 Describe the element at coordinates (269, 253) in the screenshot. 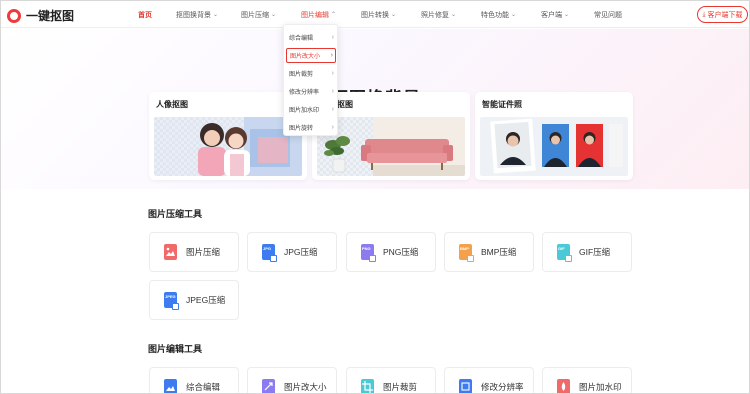

I see `jpg-file-icon: JPG` at that location.